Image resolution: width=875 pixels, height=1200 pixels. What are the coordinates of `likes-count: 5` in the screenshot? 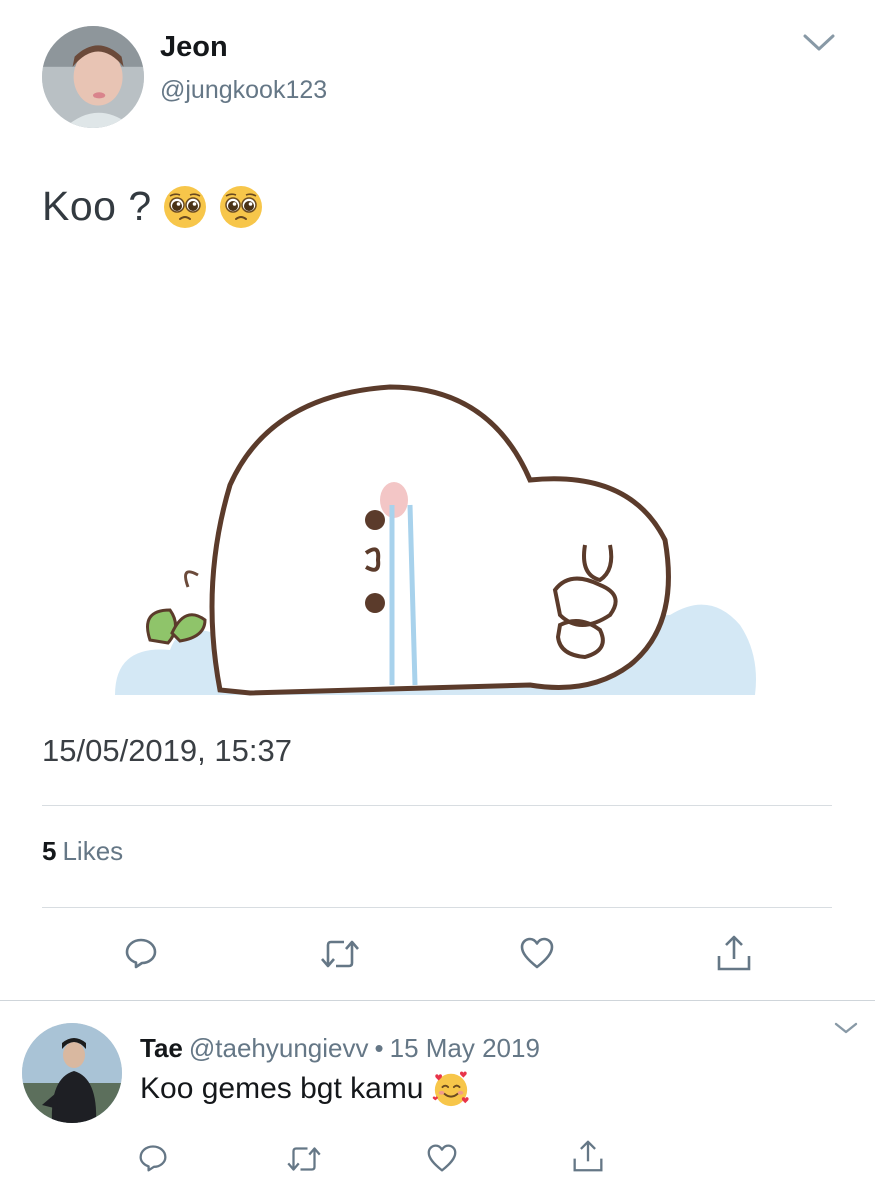 It's located at (49, 851).